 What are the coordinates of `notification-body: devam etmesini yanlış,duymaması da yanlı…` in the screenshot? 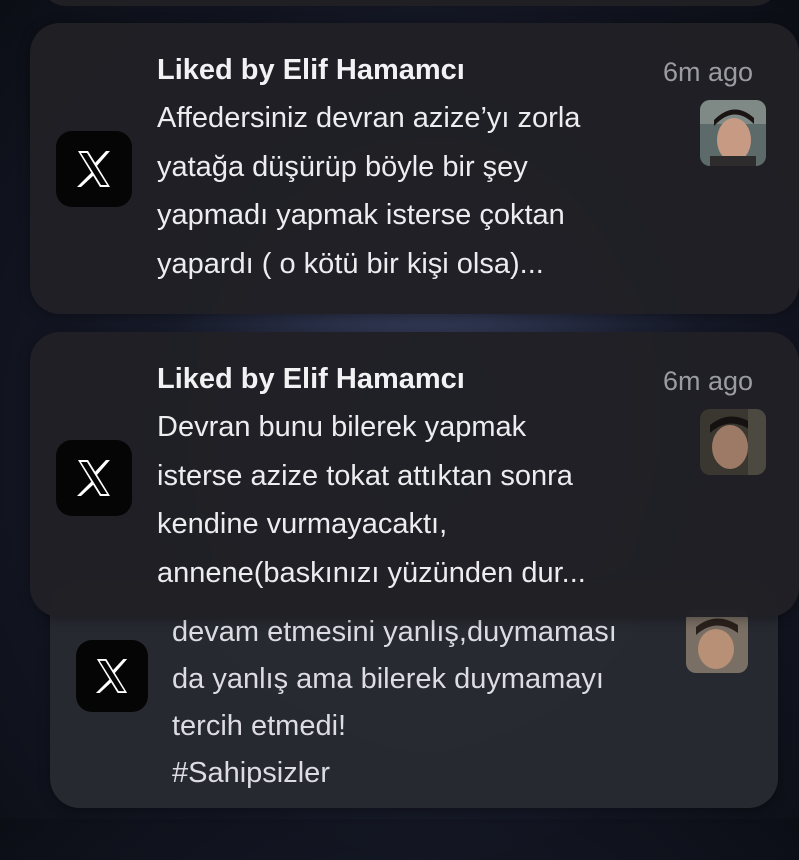 It's located at (394, 702).